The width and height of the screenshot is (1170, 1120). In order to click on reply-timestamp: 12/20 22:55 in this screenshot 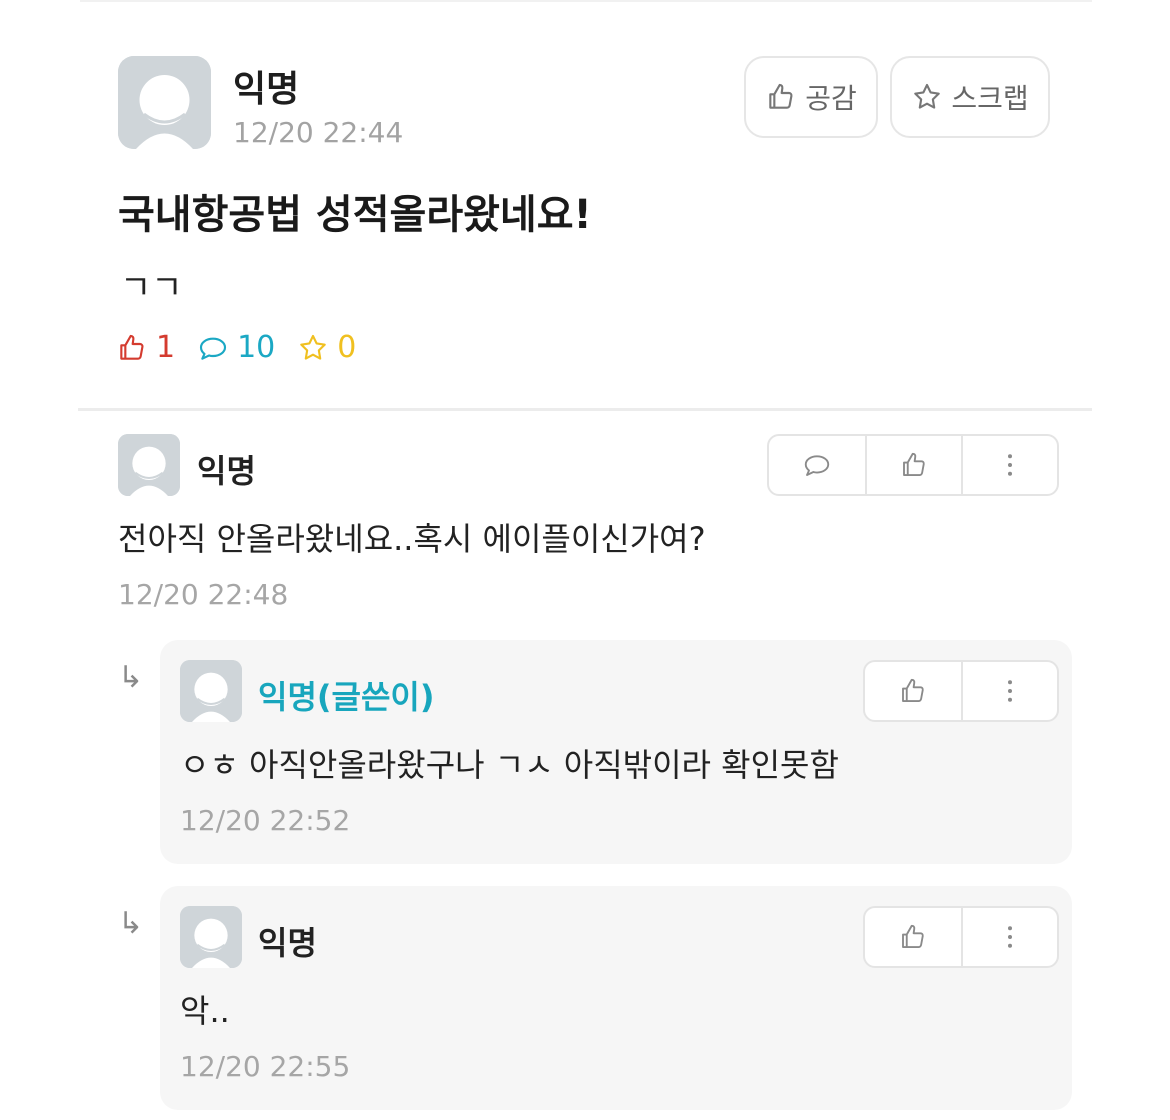, I will do `click(265, 1066)`.